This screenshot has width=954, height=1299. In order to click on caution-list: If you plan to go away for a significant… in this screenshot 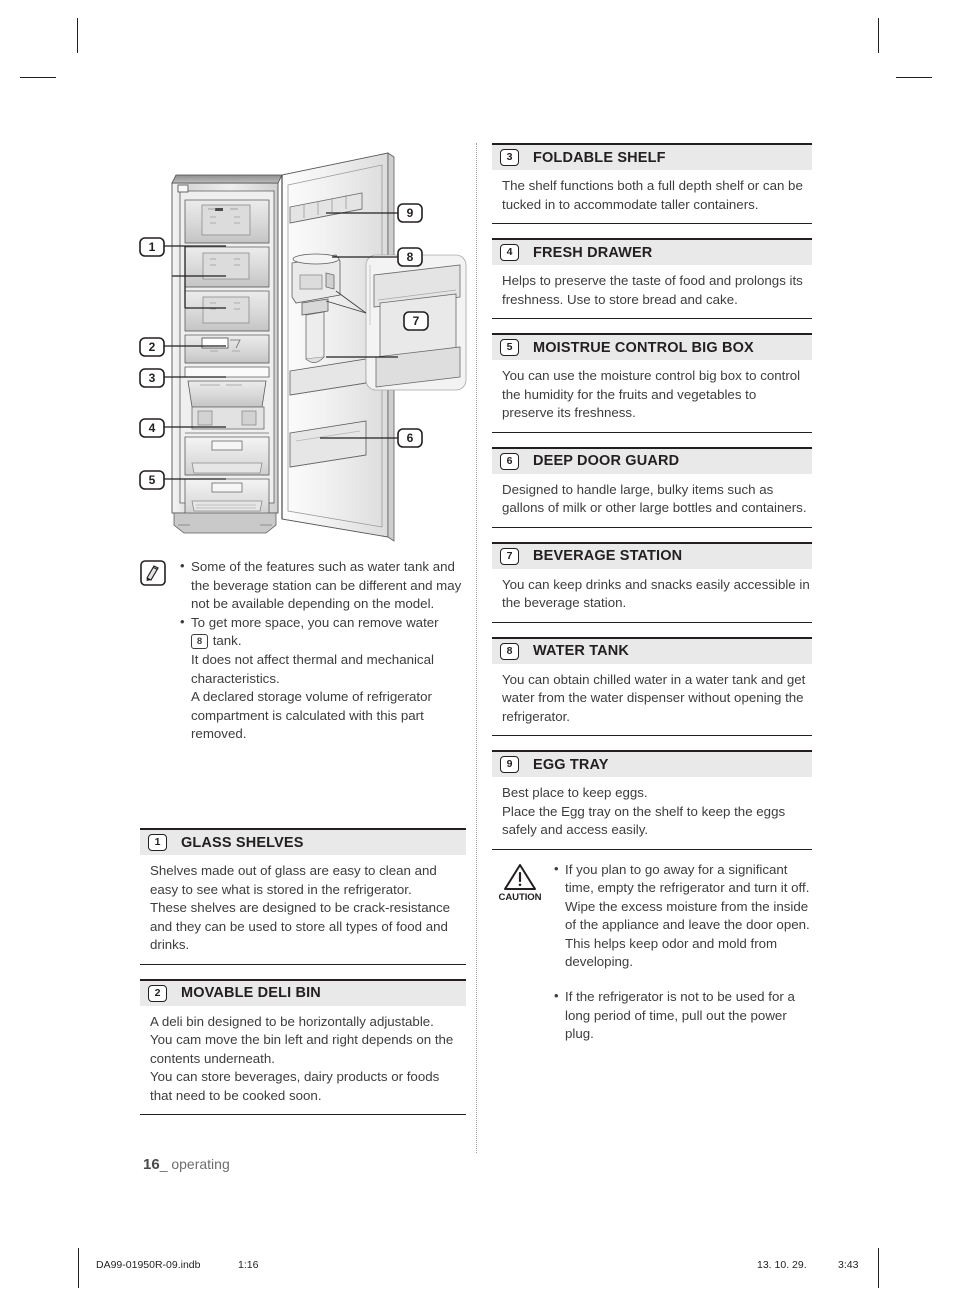, I will do `click(683, 952)`.